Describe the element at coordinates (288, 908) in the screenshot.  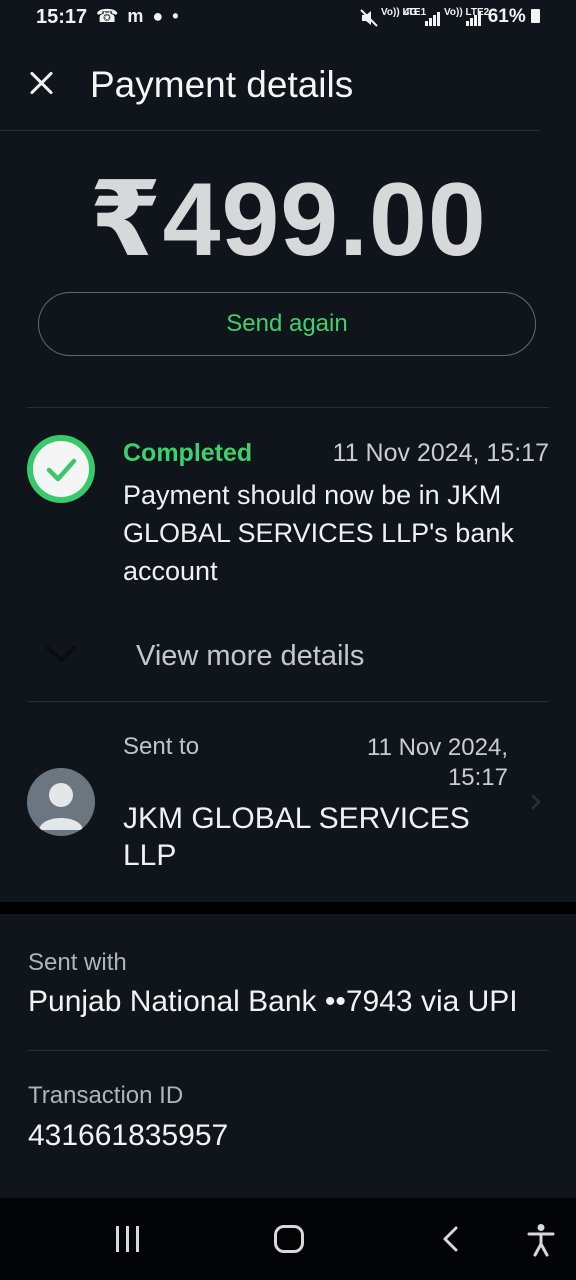
I see `section-separator` at that location.